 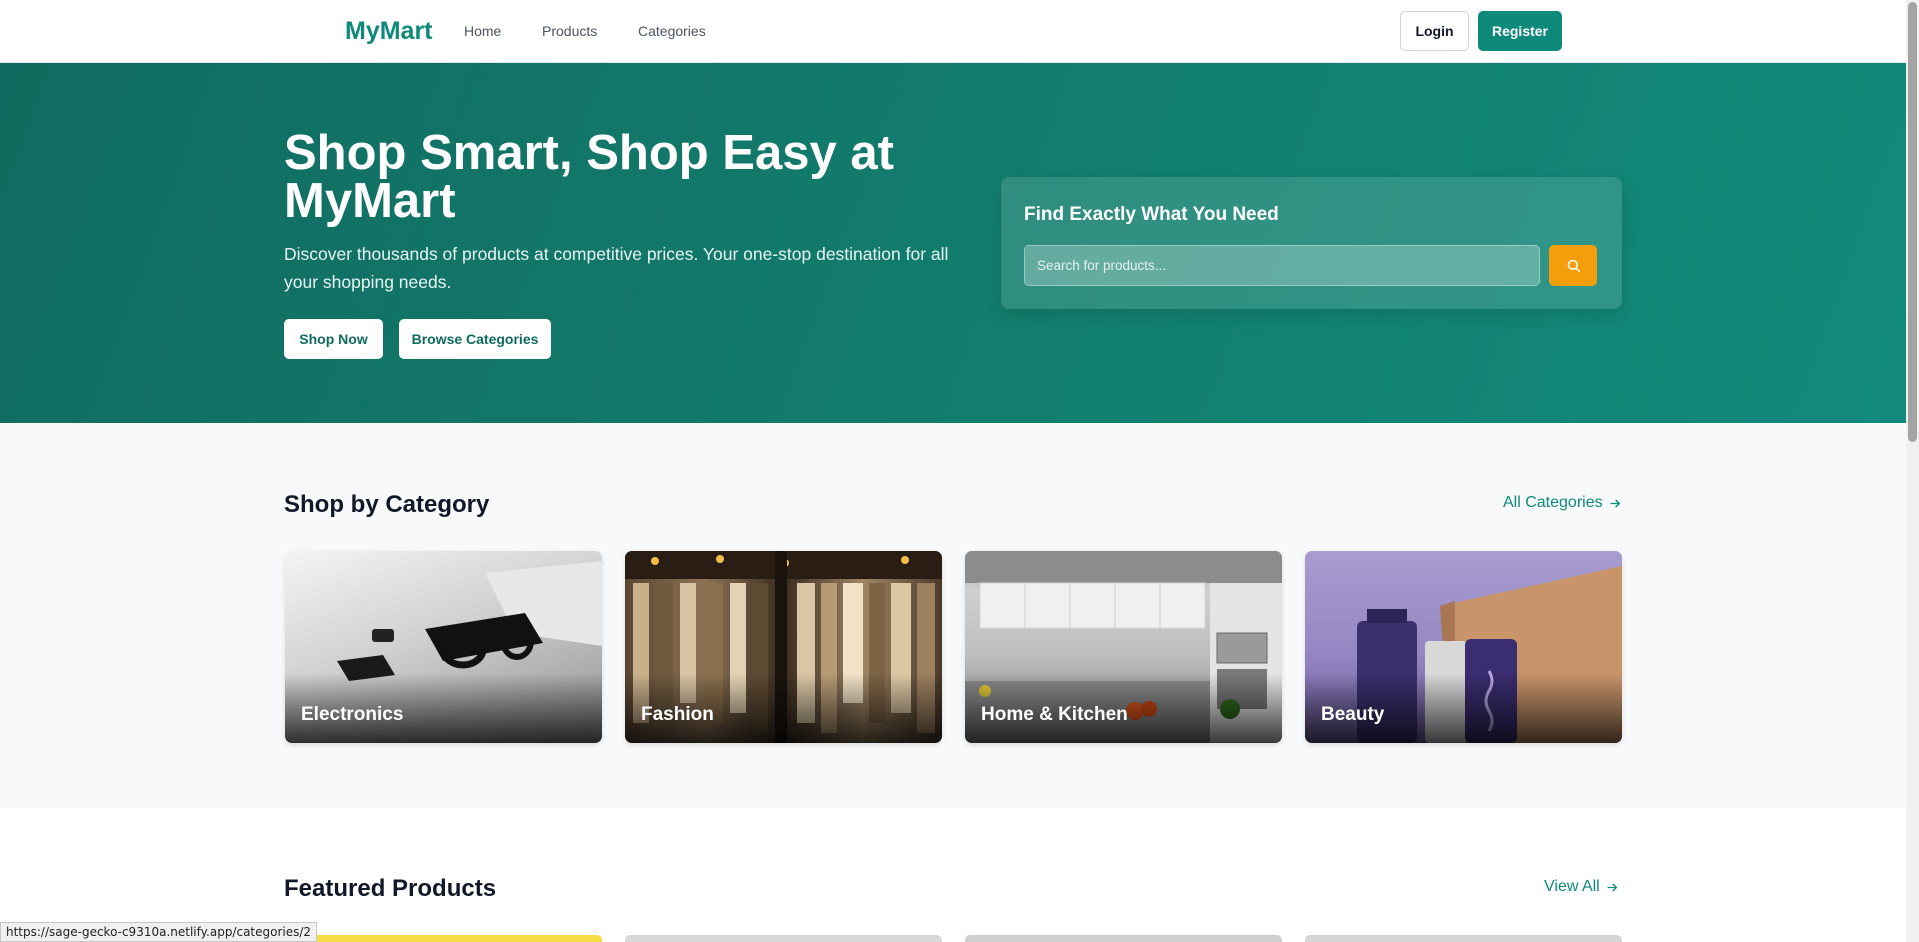 I want to click on login-button: Login, so click(x=1434, y=31).